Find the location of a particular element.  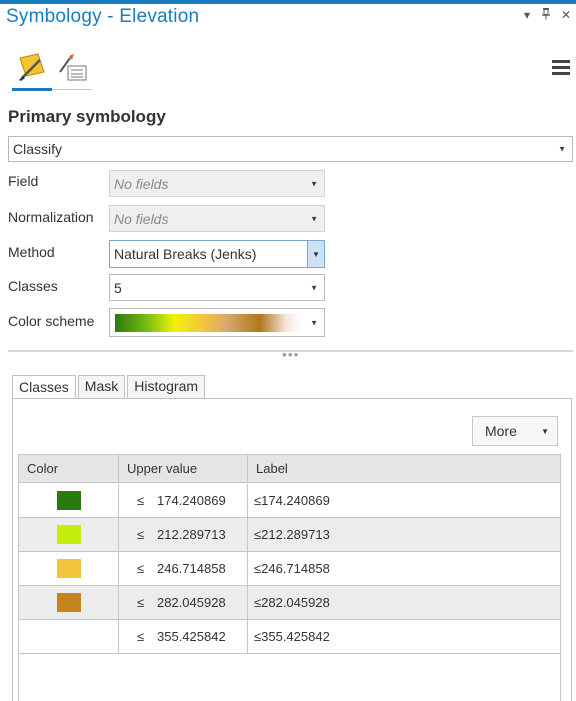

normalization-dropdown: No fields ▼ is located at coordinates (217, 218).